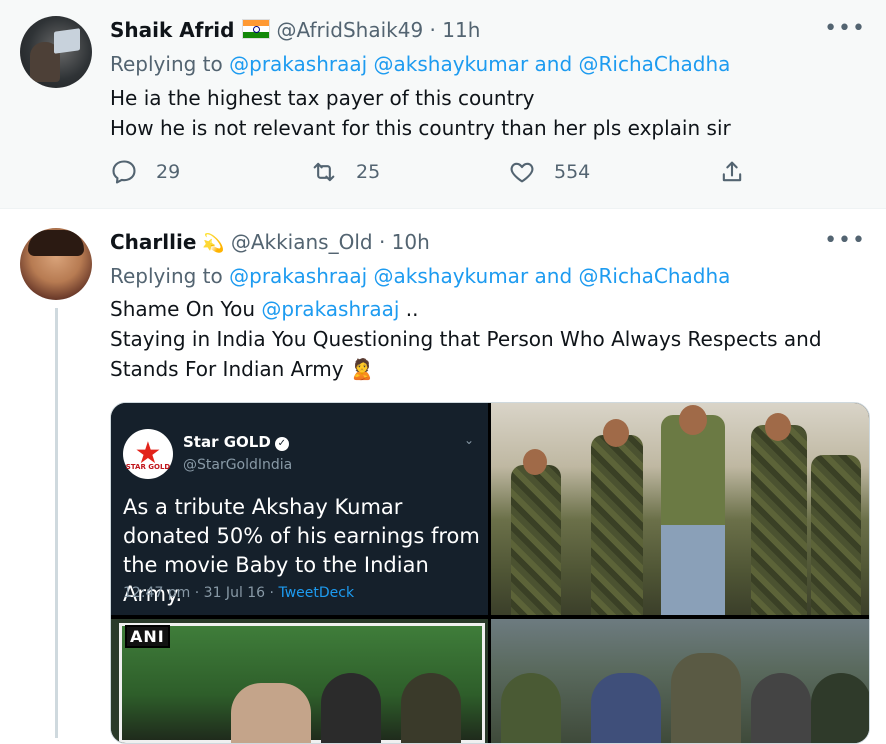 This screenshot has width=886, height=744. What do you see at coordinates (732, 171) in the screenshot?
I see `share-icon` at bounding box center [732, 171].